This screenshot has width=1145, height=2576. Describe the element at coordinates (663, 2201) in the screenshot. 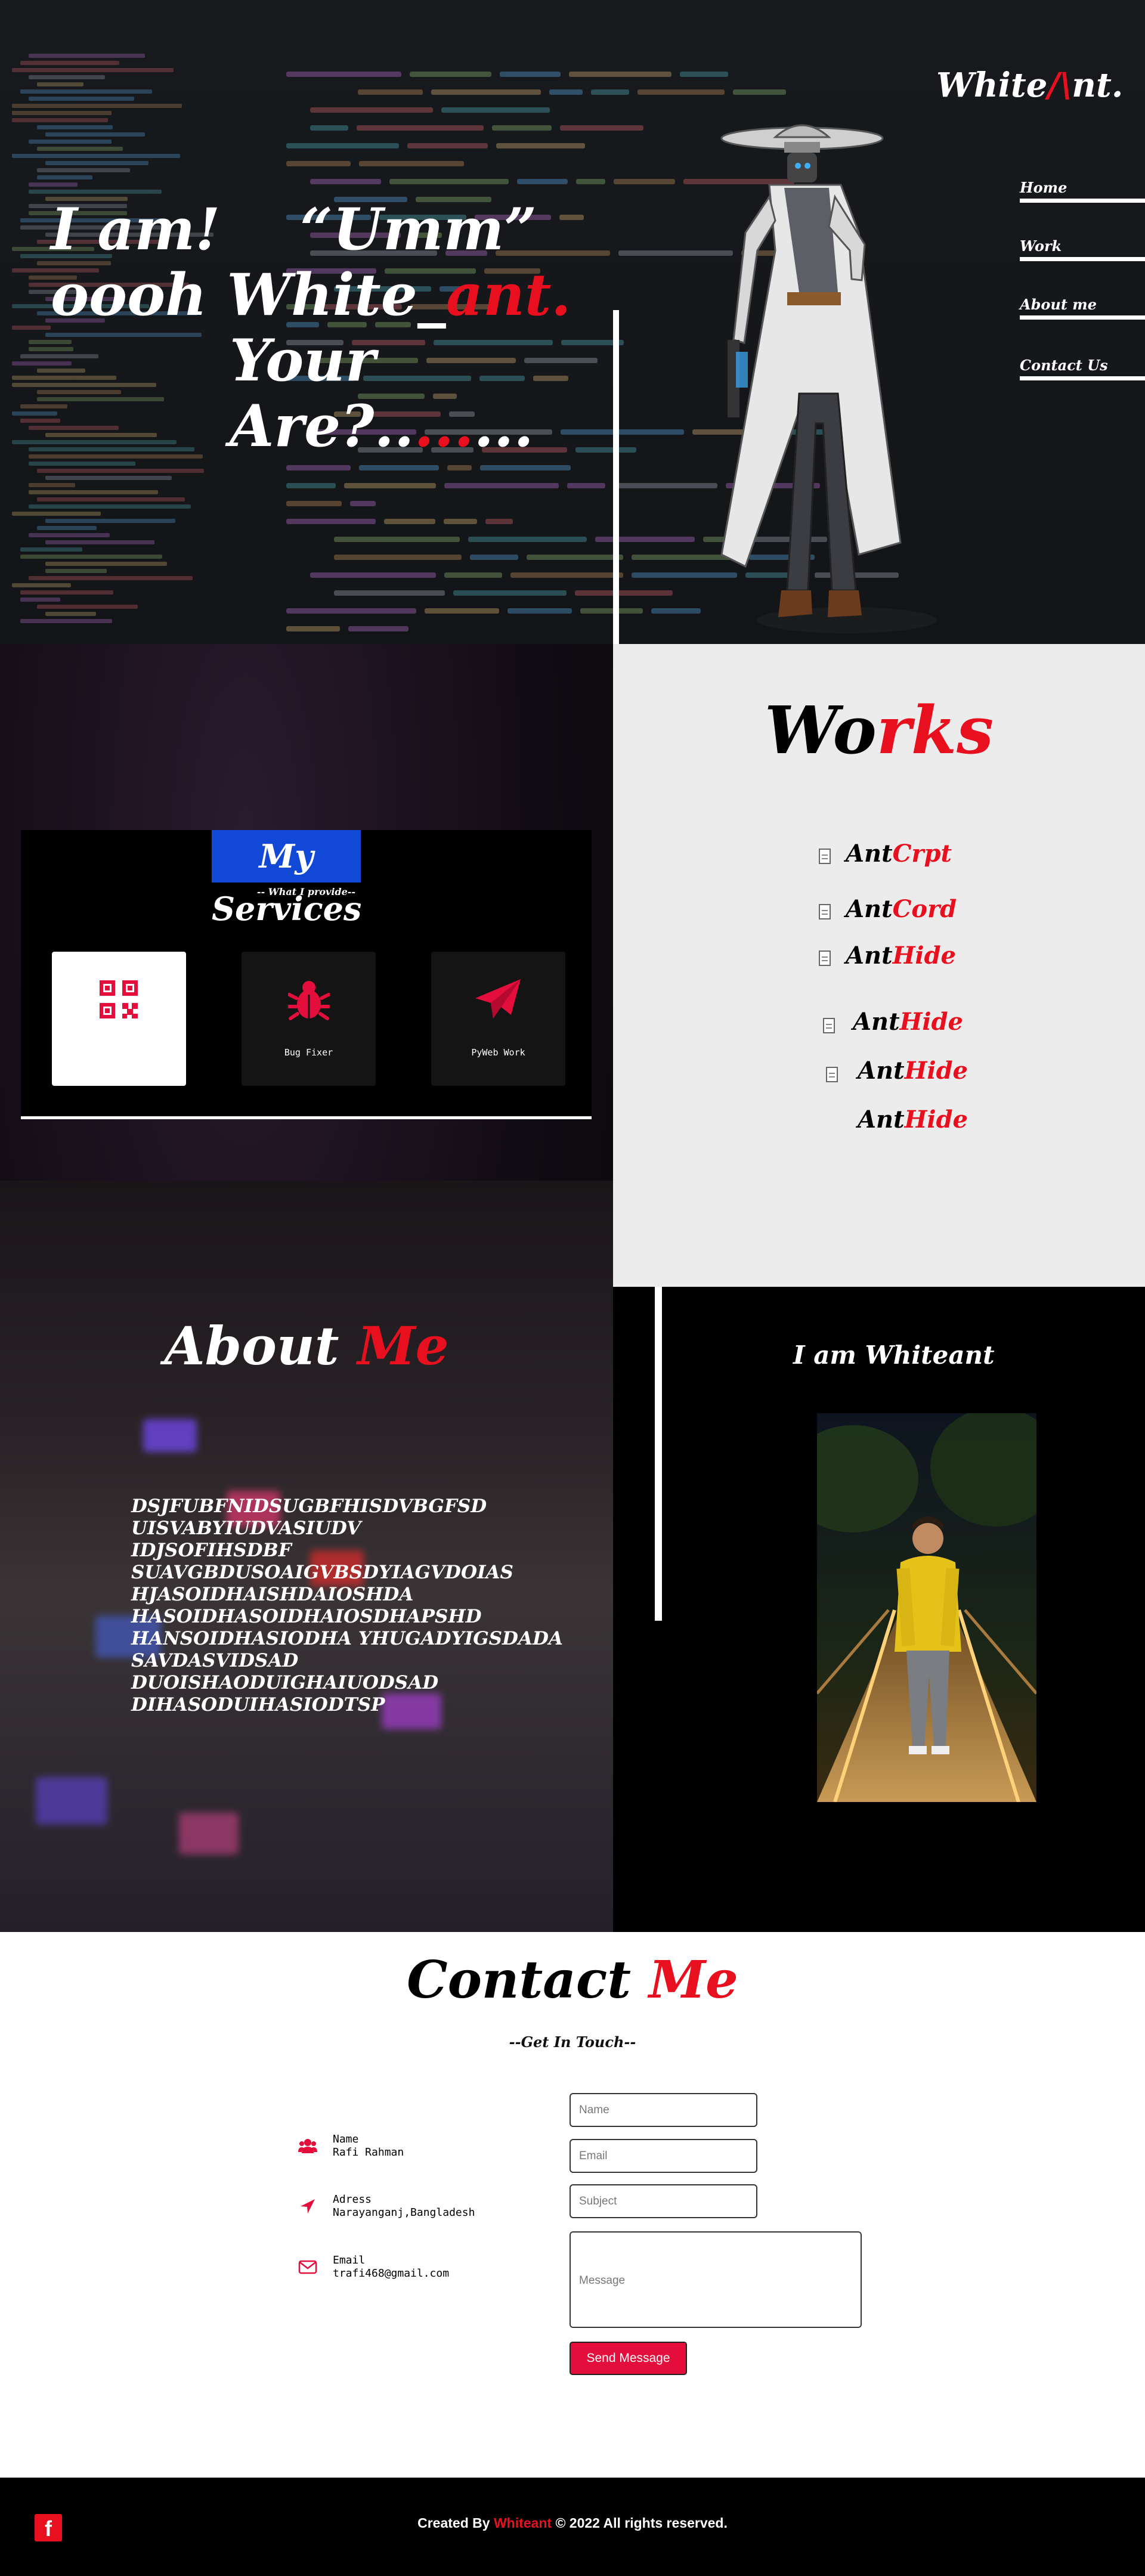

I see `subject-field` at that location.